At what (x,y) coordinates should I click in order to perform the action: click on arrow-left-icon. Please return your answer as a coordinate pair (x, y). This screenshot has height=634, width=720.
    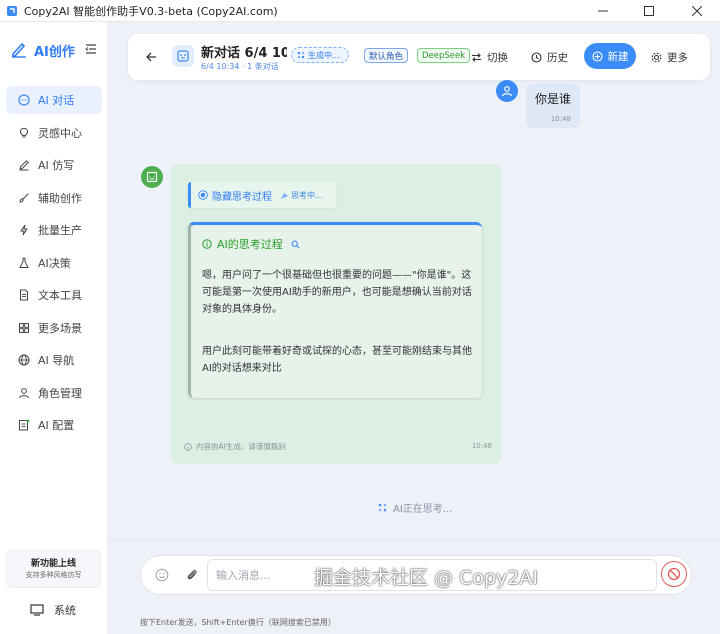
    Looking at the image, I should click on (151, 57).